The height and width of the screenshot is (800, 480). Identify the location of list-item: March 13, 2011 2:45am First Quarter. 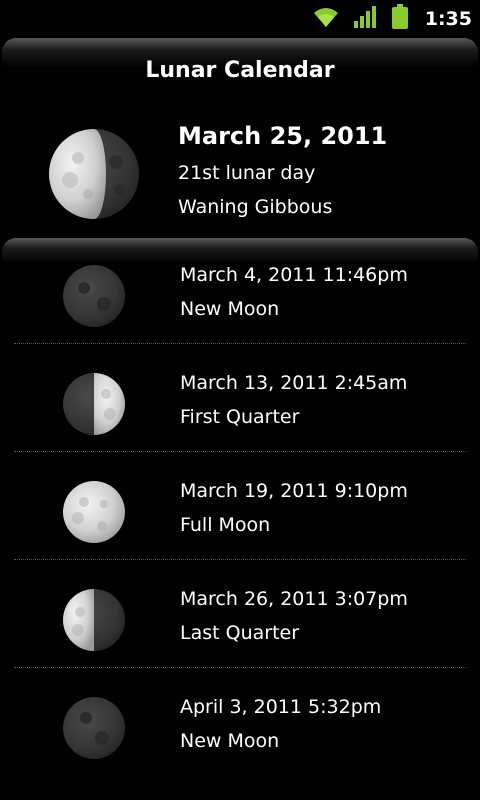
(240, 398).